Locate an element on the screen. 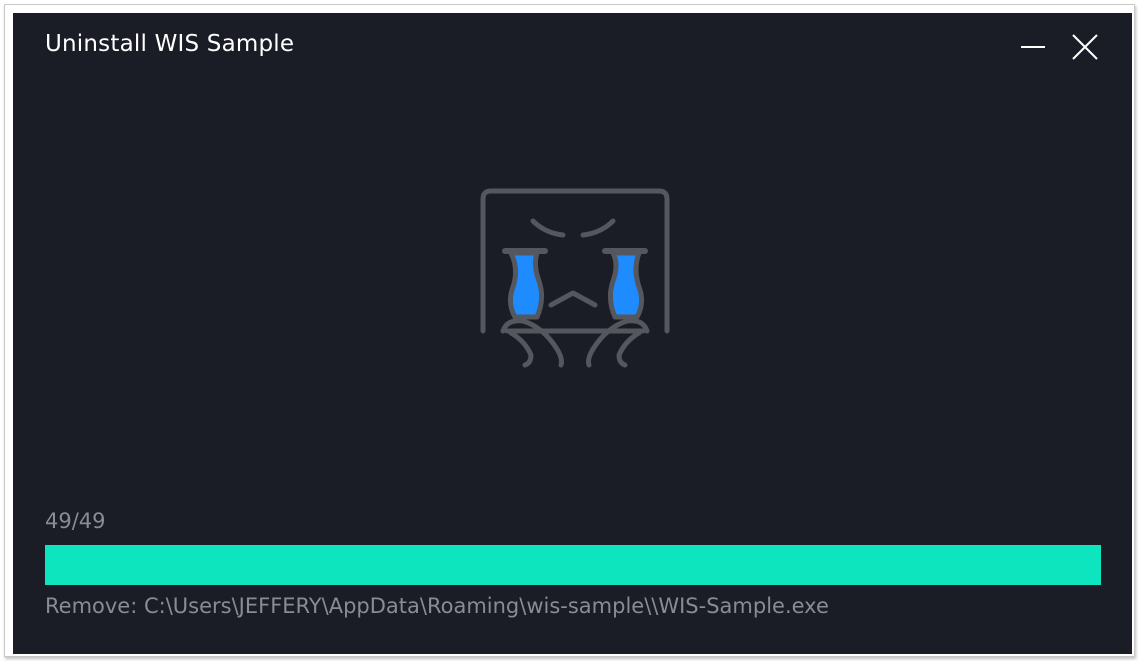  right-tear is located at coordinates (626, 285).